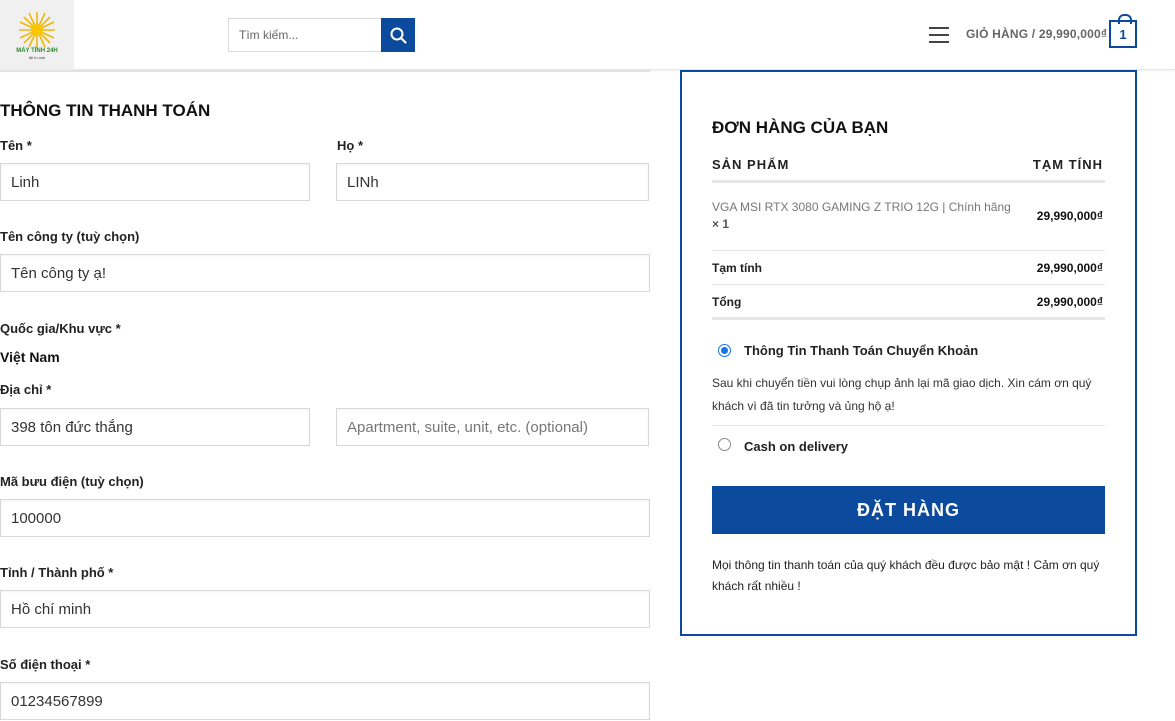 This screenshot has height=721, width=1175. I want to click on subtotal-value: 29,990,000₫, so click(1069, 268).